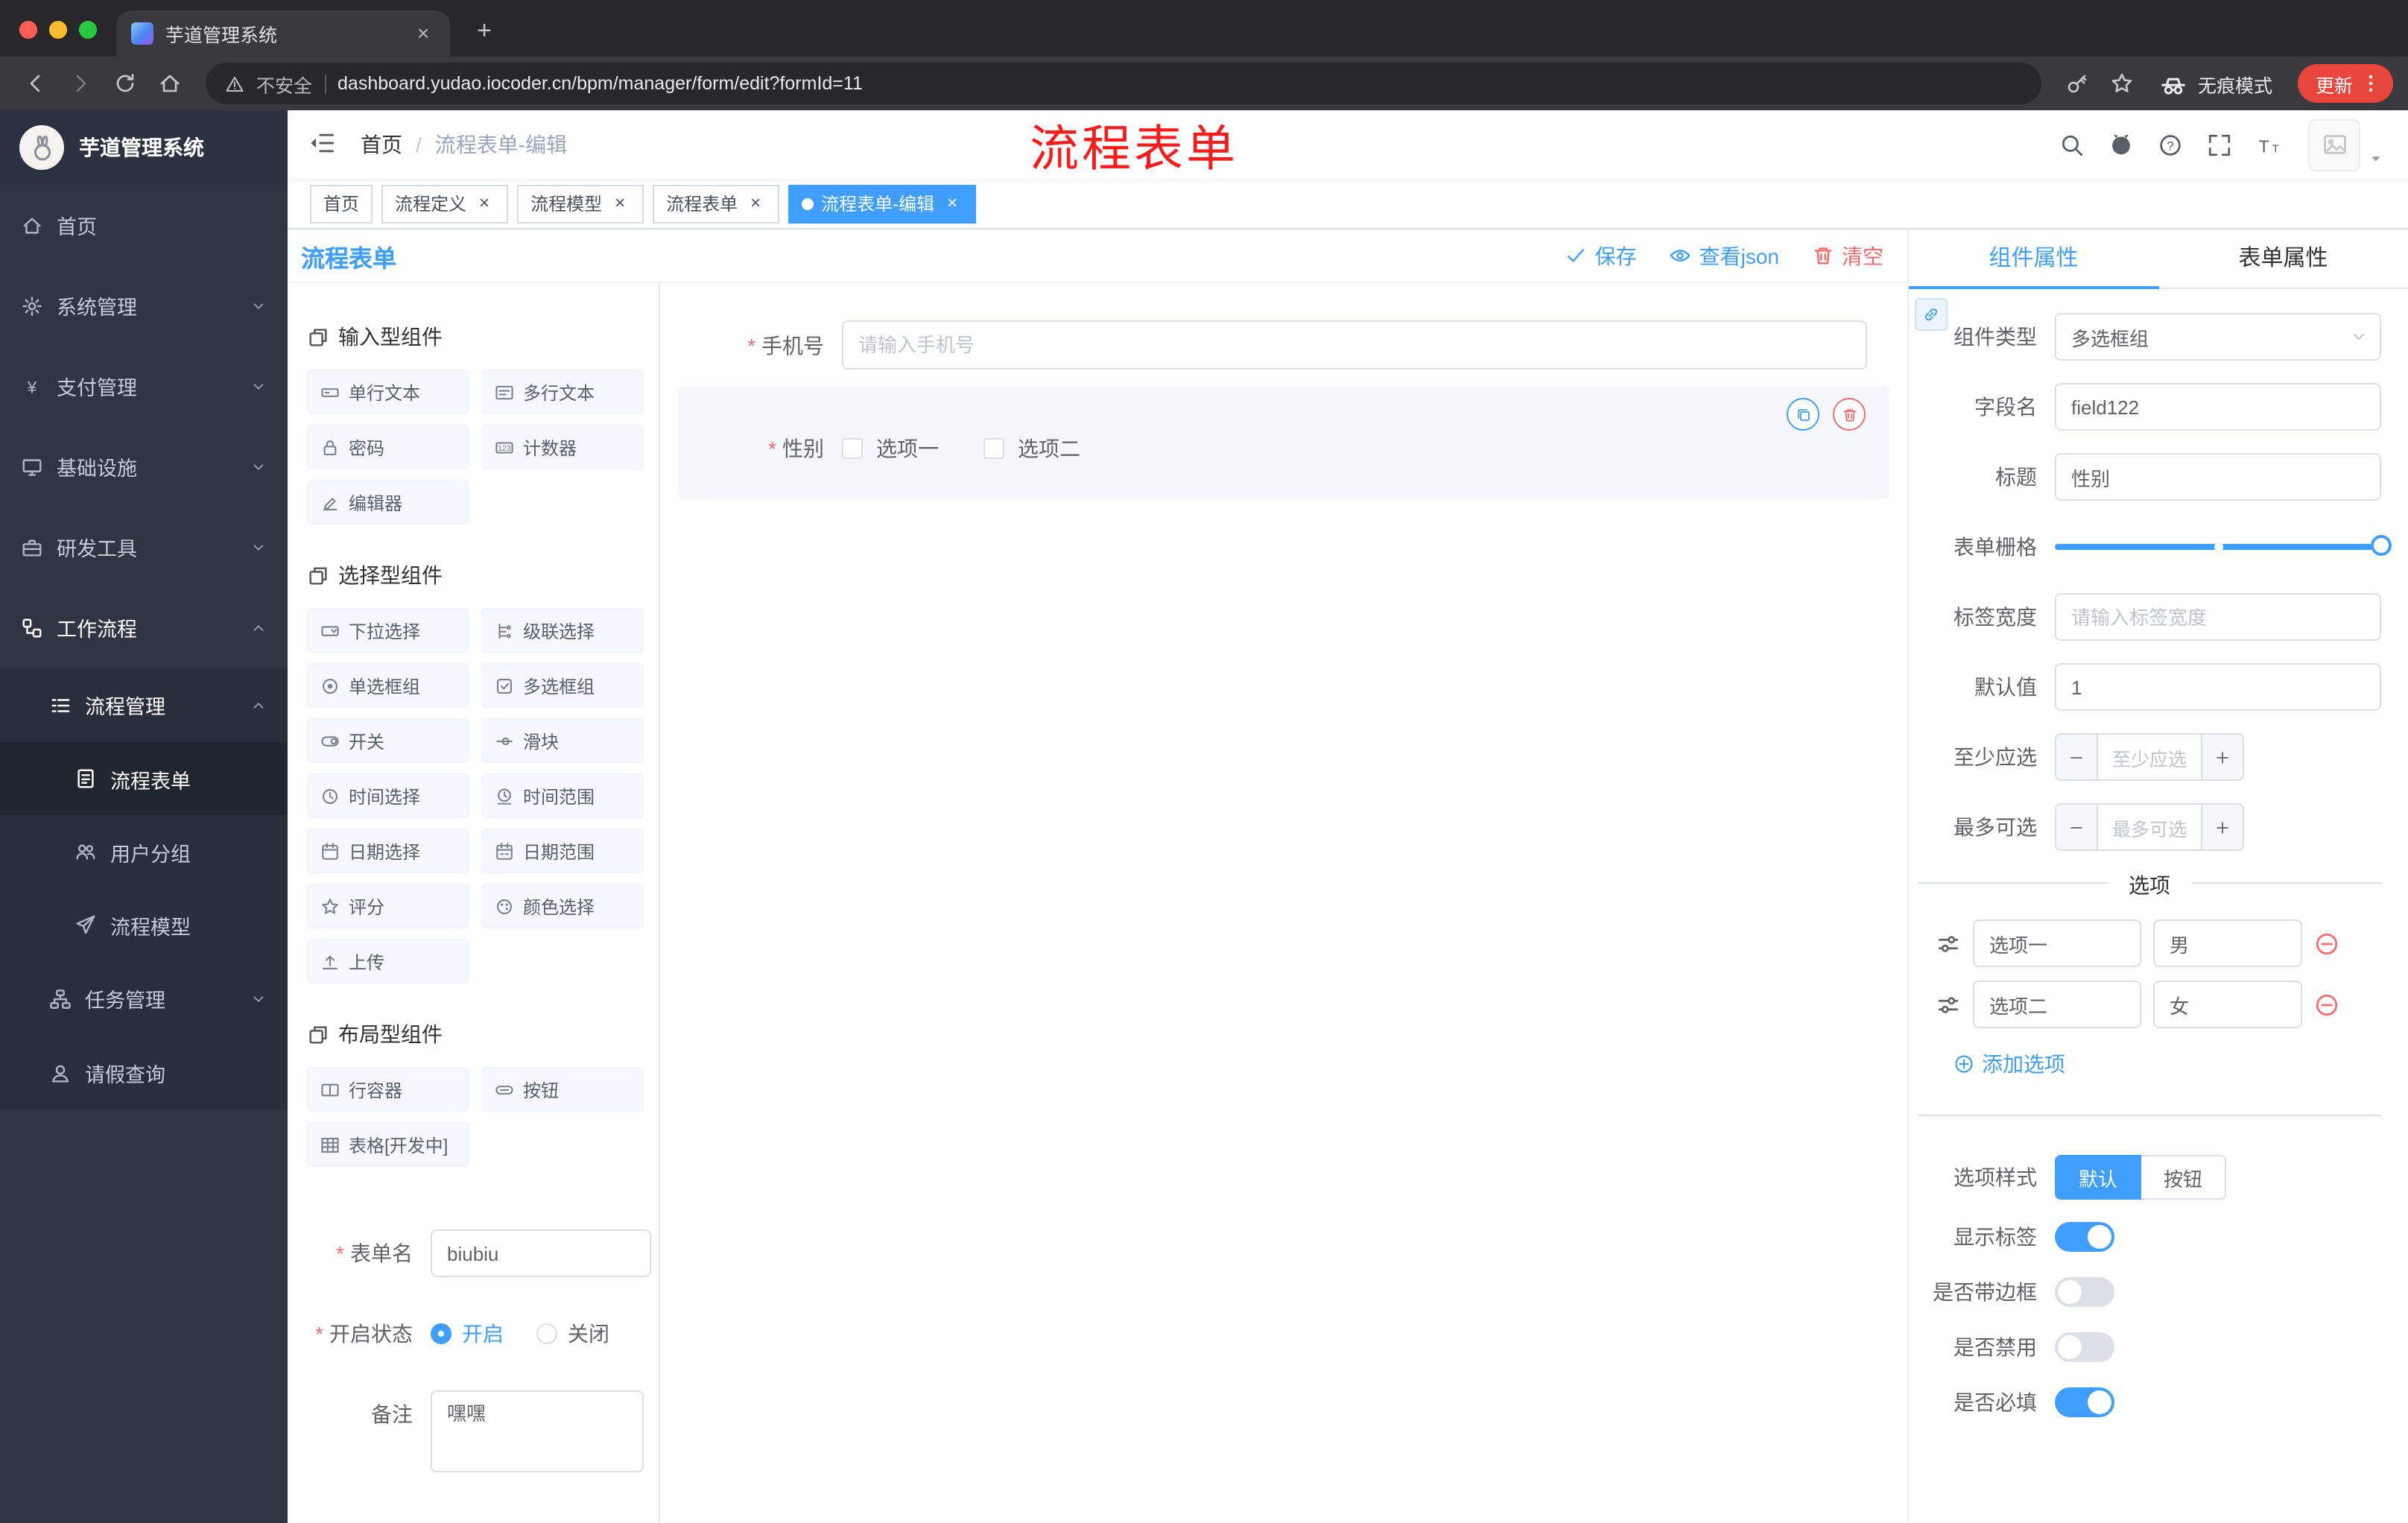  Describe the element at coordinates (890, 448) in the screenshot. I see `gender-option-1: 选项一` at that location.